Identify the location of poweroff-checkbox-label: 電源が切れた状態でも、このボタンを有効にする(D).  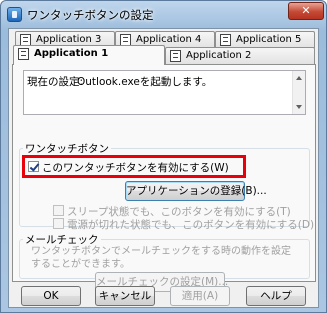
(190, 224).